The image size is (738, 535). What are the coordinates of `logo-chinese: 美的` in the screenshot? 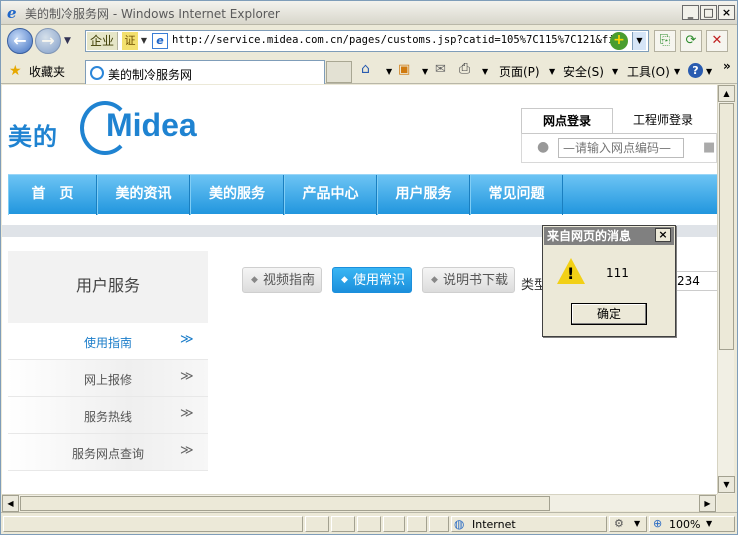 It's located at (33, 137).